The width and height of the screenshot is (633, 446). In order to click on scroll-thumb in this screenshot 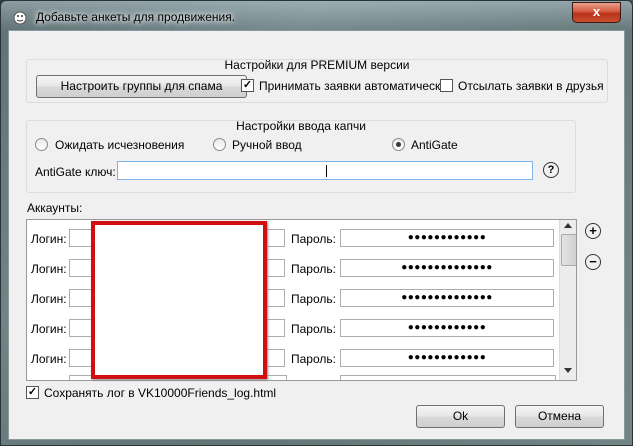, I will do `click(568, 250)`.